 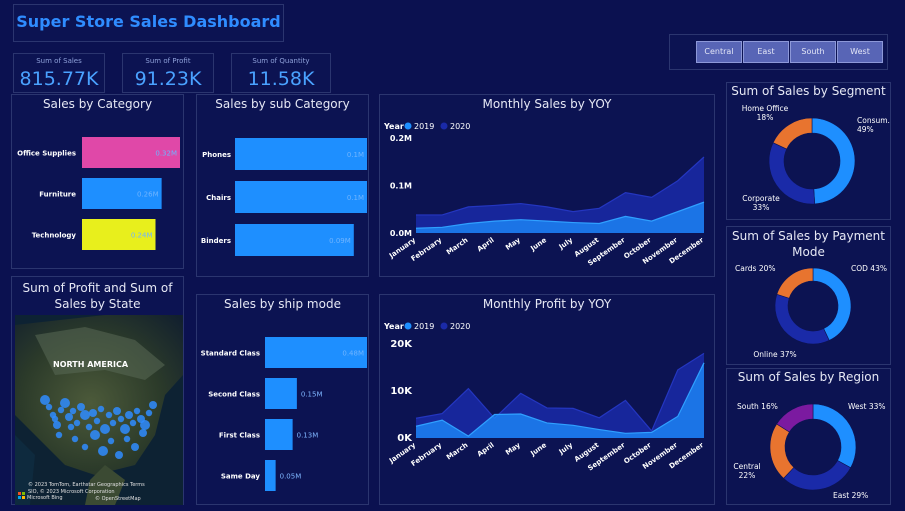 What do you see at coordinates (761, 207) in the screenshot?
I see `slice-label: 33%` at bounding box center [761, 207].